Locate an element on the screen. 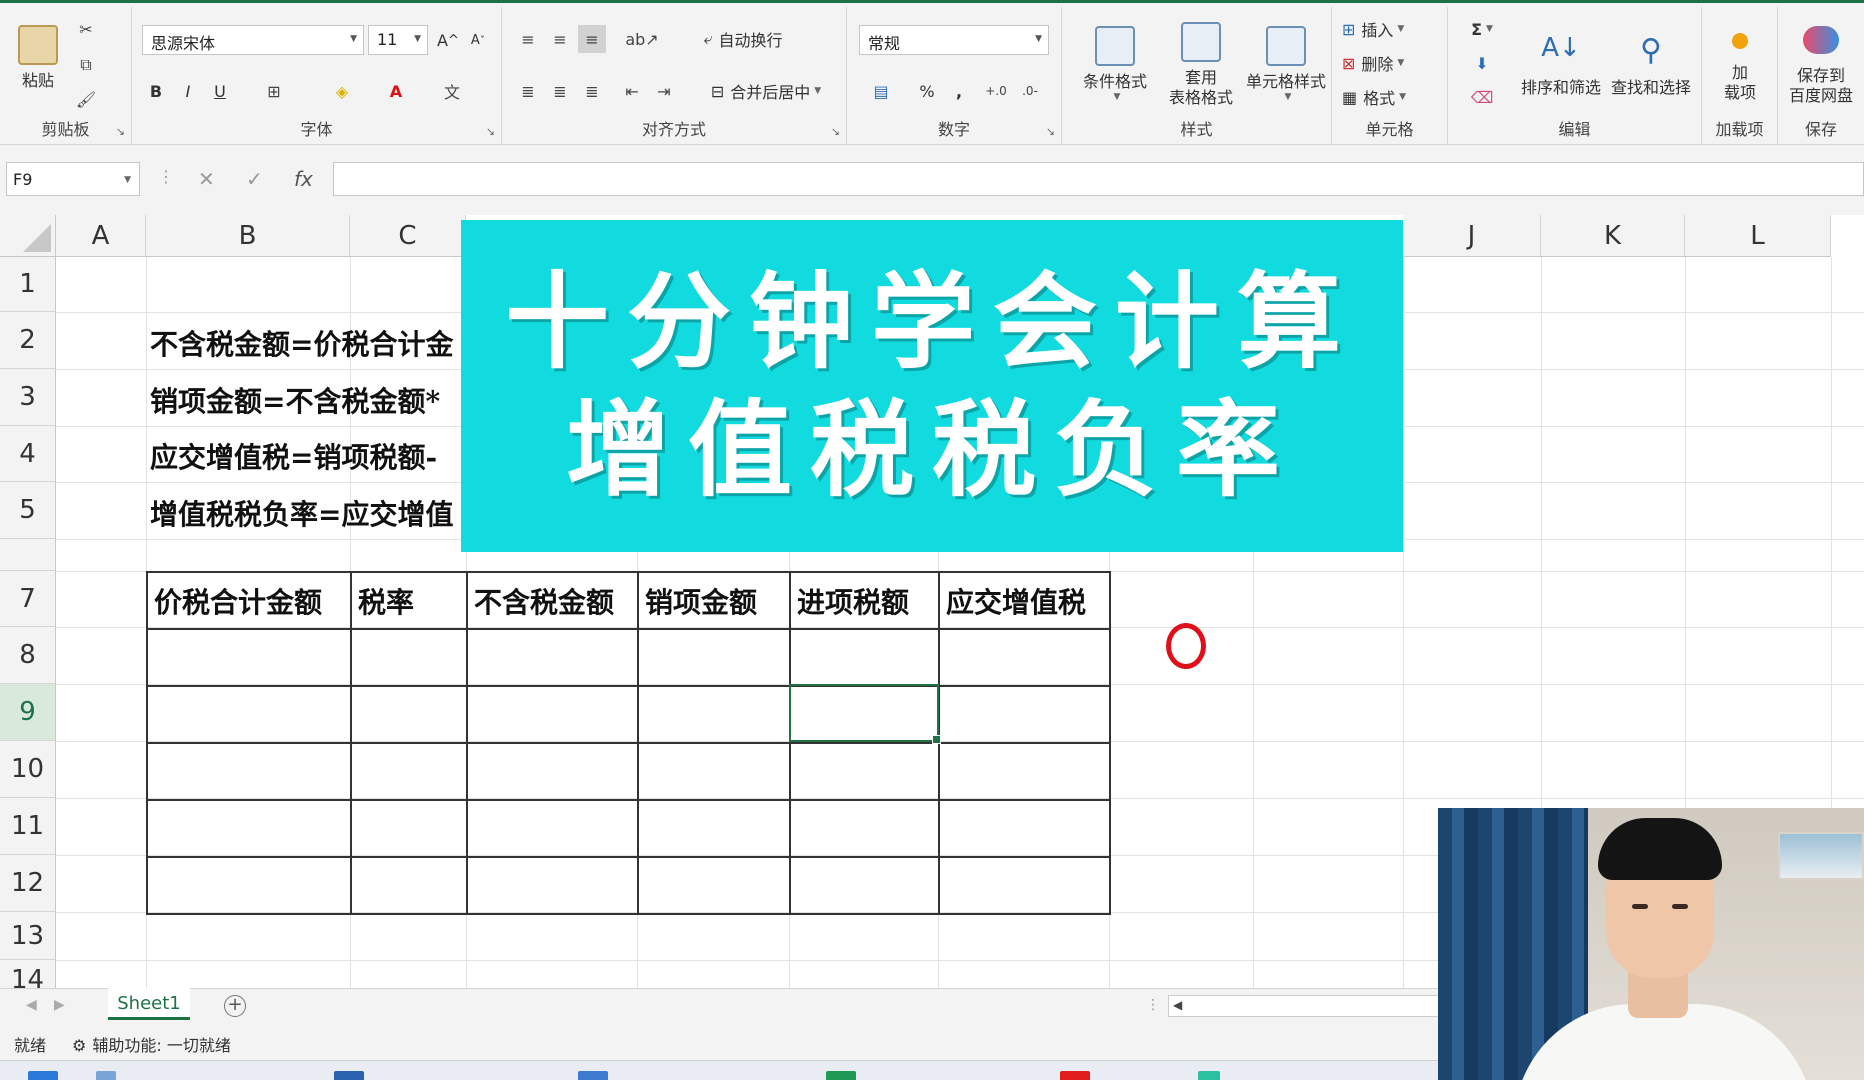 Image resolution: width=1864 pixels, height=1080 pixels. row-header-14: 14 is located at coordinates (28, 974).